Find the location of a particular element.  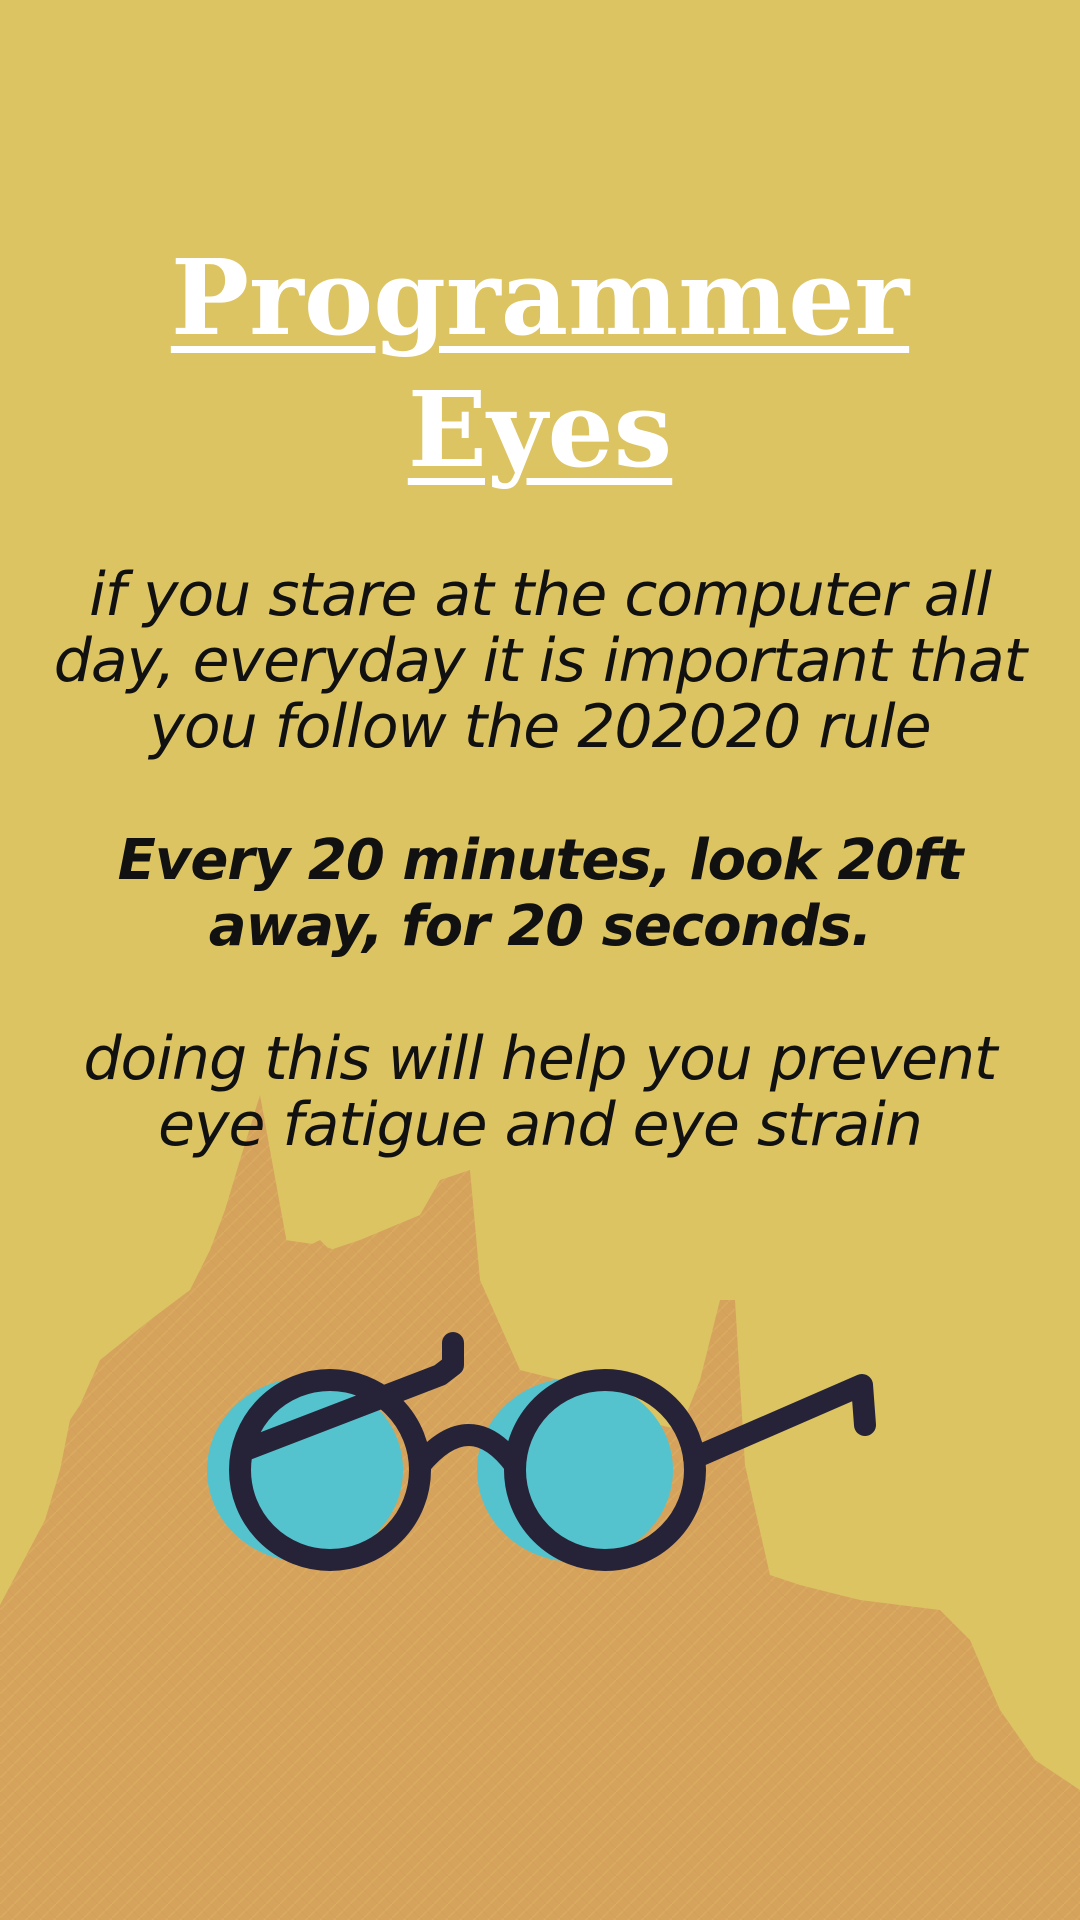

title-line-2: Eyes is located at coordinates (540, 429).